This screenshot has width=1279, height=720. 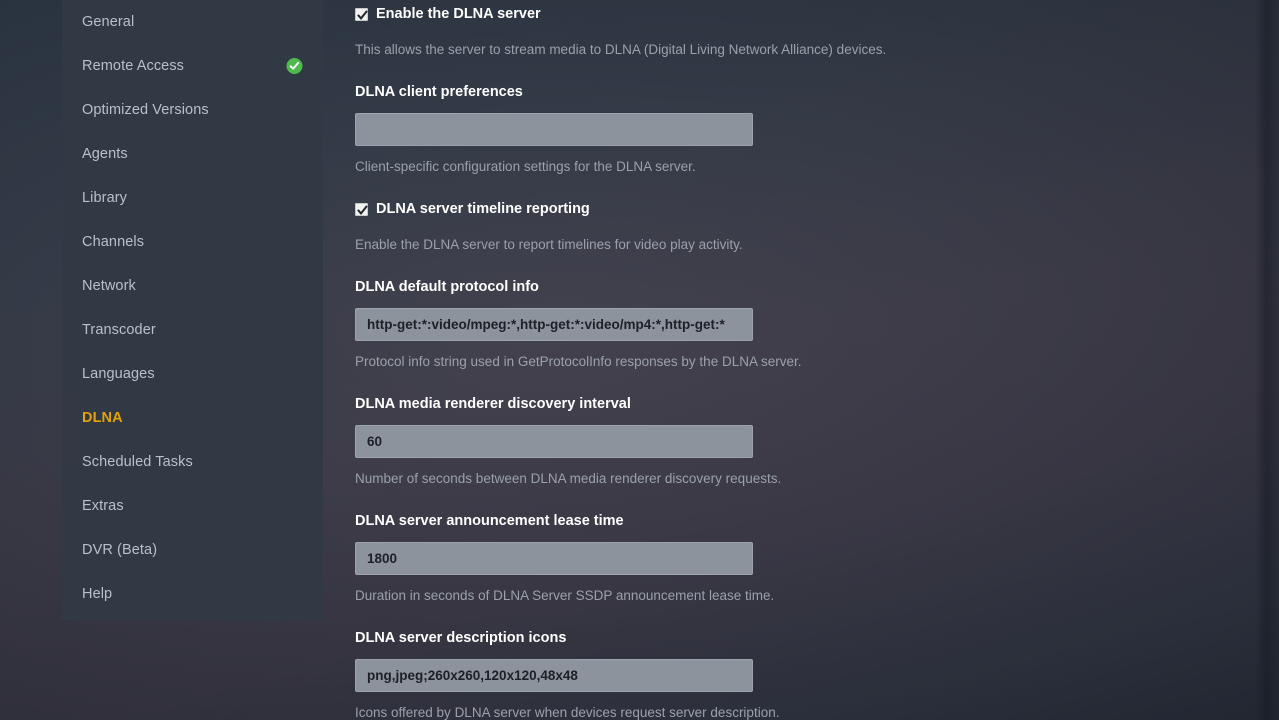 I want to click on sidebar-item-languages: Languages, so click(x=192, y=374).